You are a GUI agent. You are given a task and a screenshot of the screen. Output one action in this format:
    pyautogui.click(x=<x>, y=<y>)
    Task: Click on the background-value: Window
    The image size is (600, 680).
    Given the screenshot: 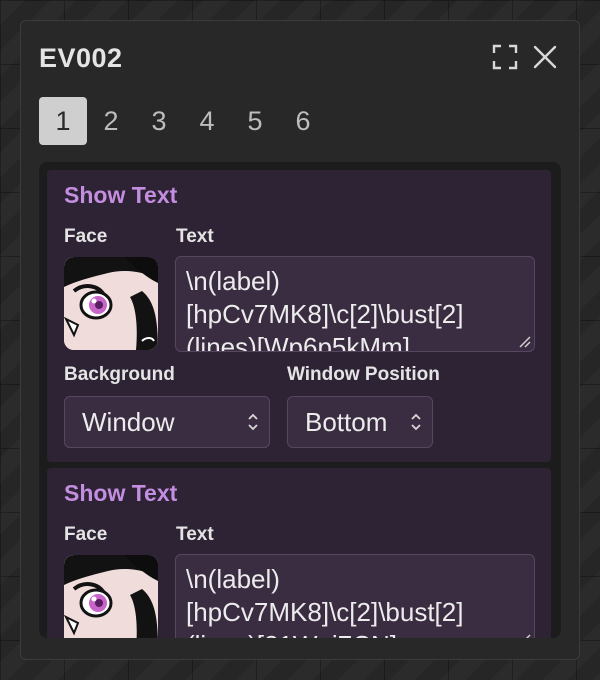 What is the action you would take?
    pyautogui.click(x=128, y=422)
    